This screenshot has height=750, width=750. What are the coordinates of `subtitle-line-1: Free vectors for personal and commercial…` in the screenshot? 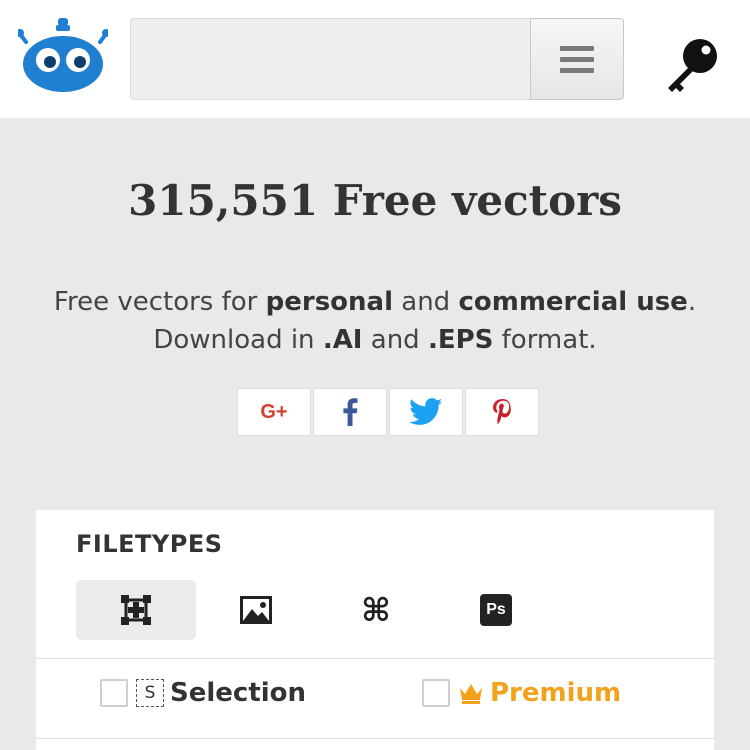 It's located at (375, 302).